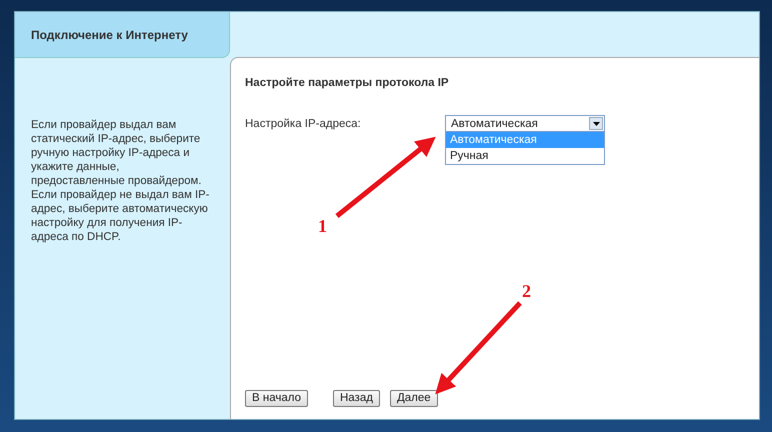  Describe the element at coordinates (276, 398) in the screenshot. I see `nav-button: В начало` at that location.